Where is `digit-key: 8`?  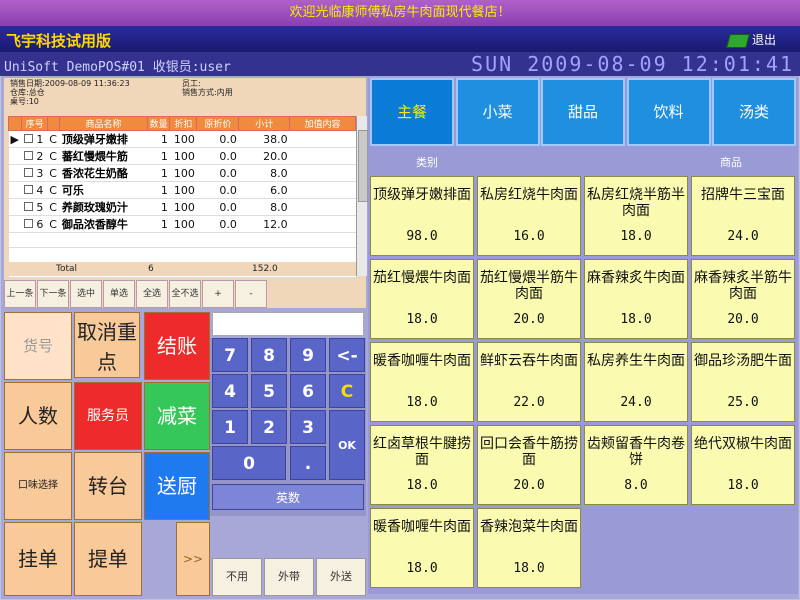
digit-key: 8 is located at coordinates (269, 355).